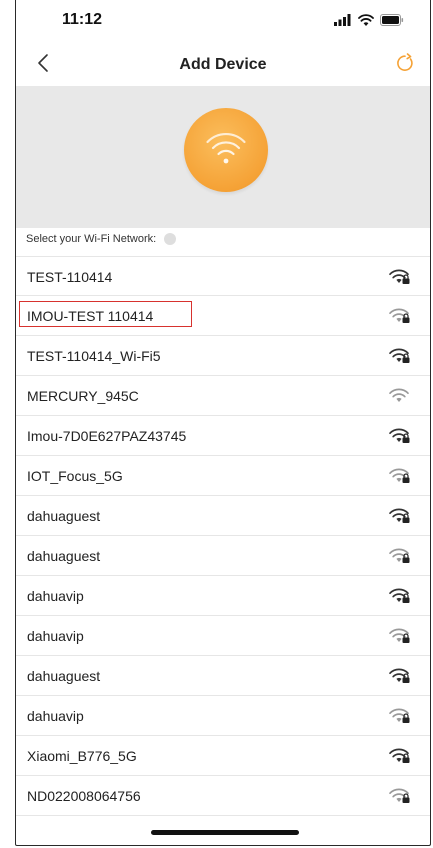  I want to click on battery-icon, so click(392, 20).